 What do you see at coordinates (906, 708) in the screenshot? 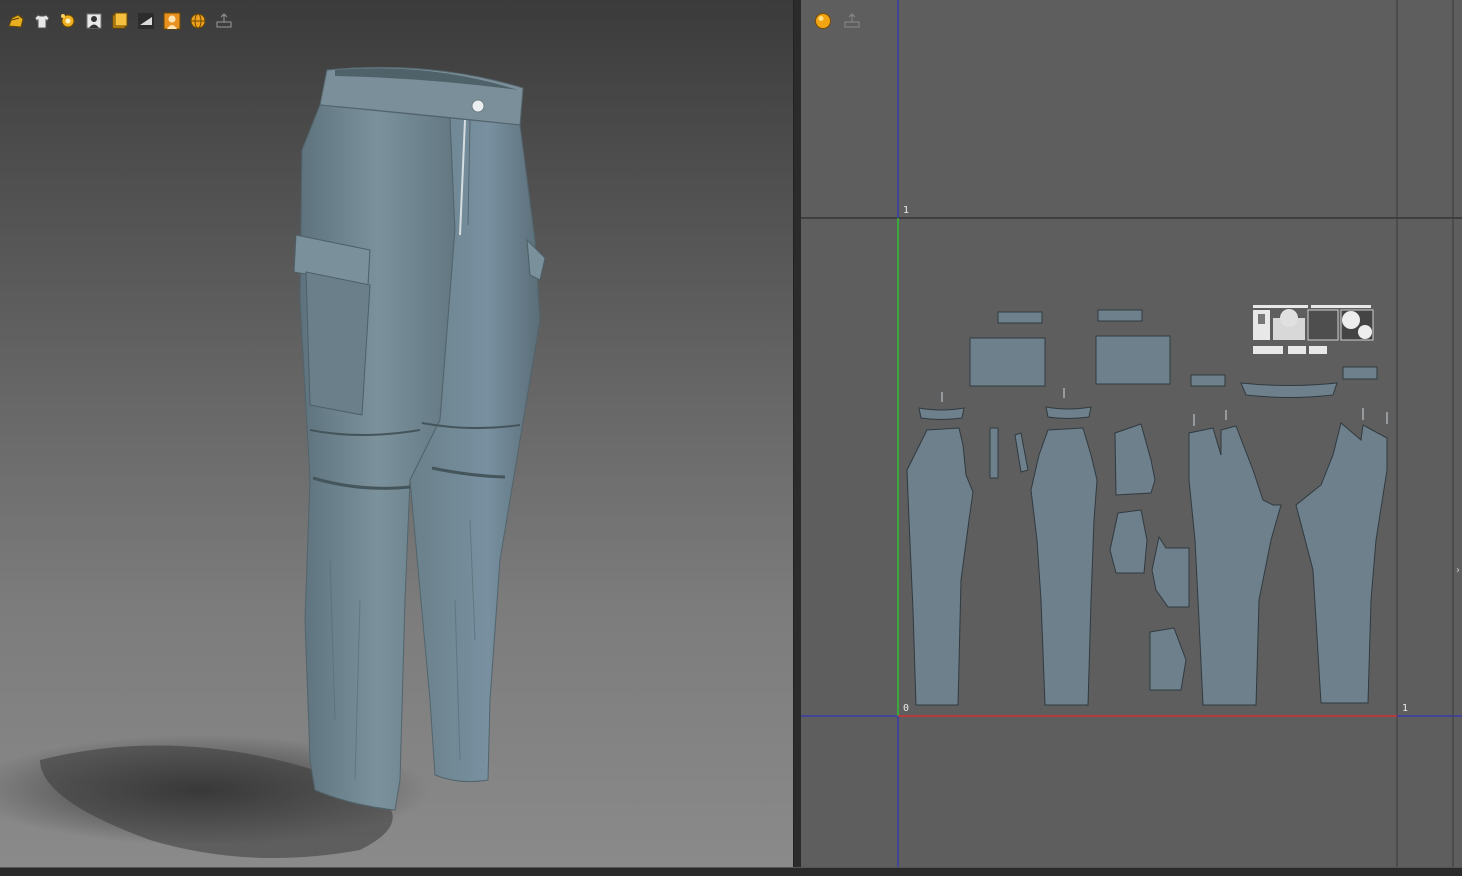
I see `uv-label-origin: 0` at bounding box center [906, 708].